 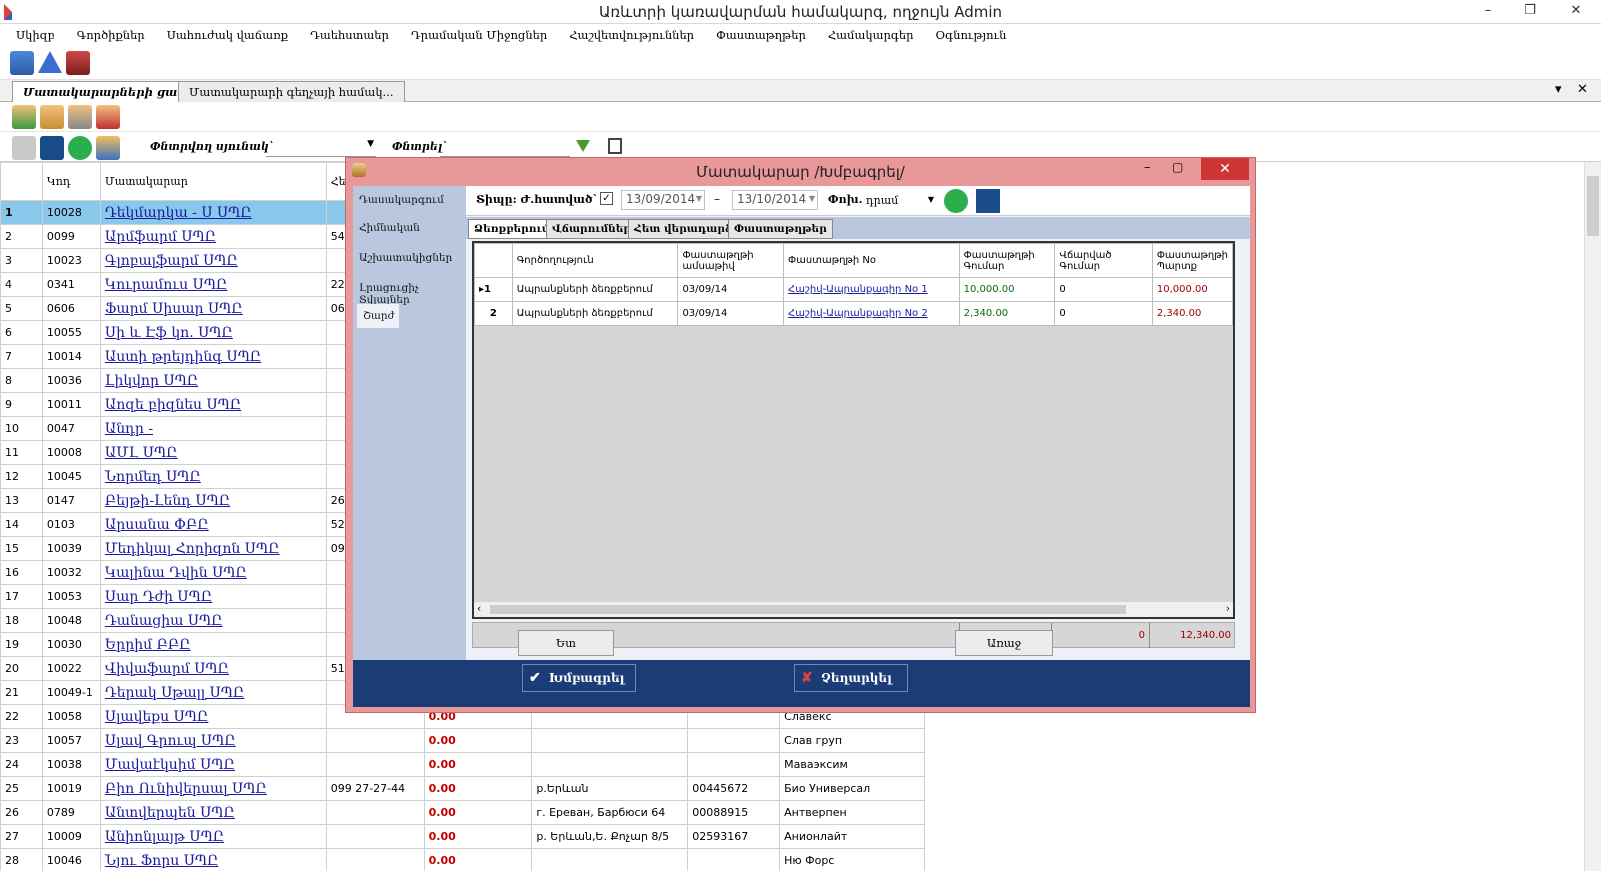 I want to click on back-button: Ետ, so click(x=566, y=643).